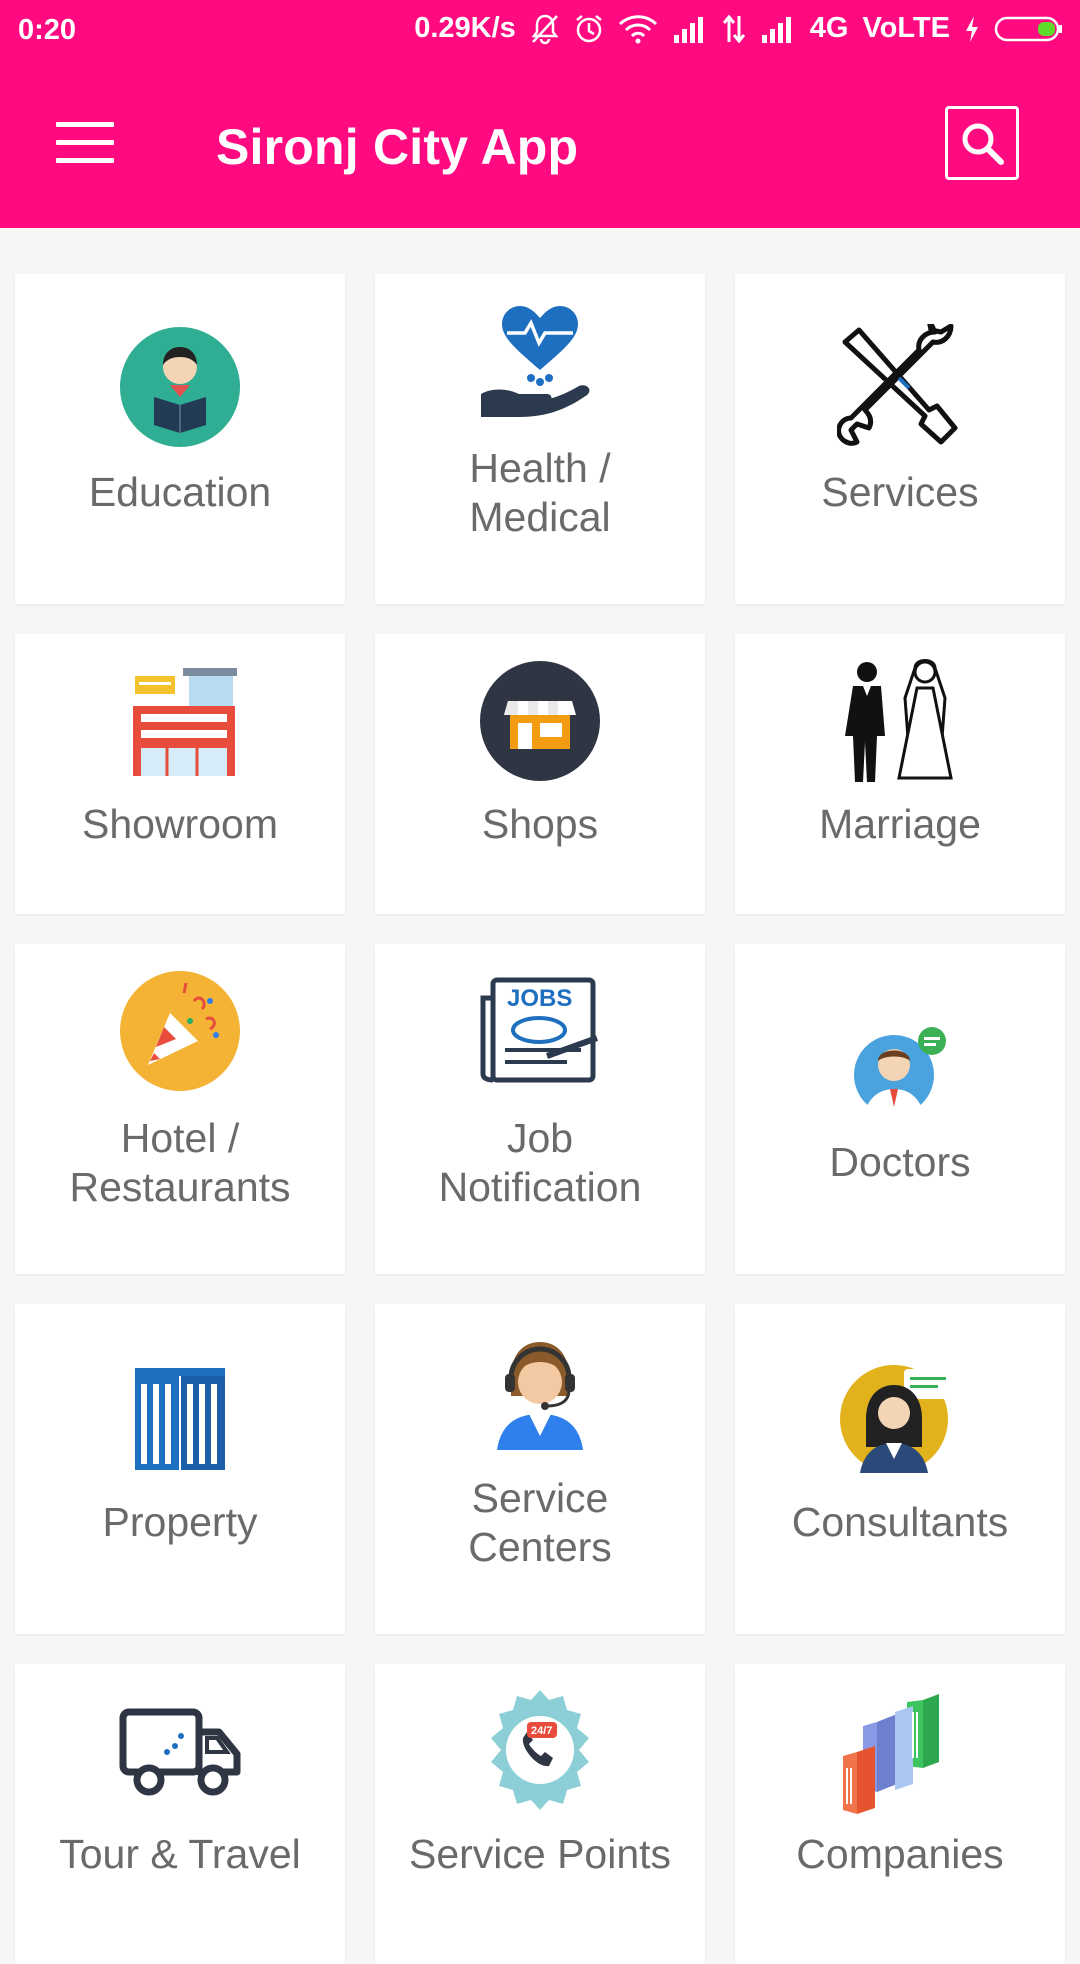  Describe the element at coordinates (540, 492) in the screenshot. I see `category-label: Health / Medical` at that location.